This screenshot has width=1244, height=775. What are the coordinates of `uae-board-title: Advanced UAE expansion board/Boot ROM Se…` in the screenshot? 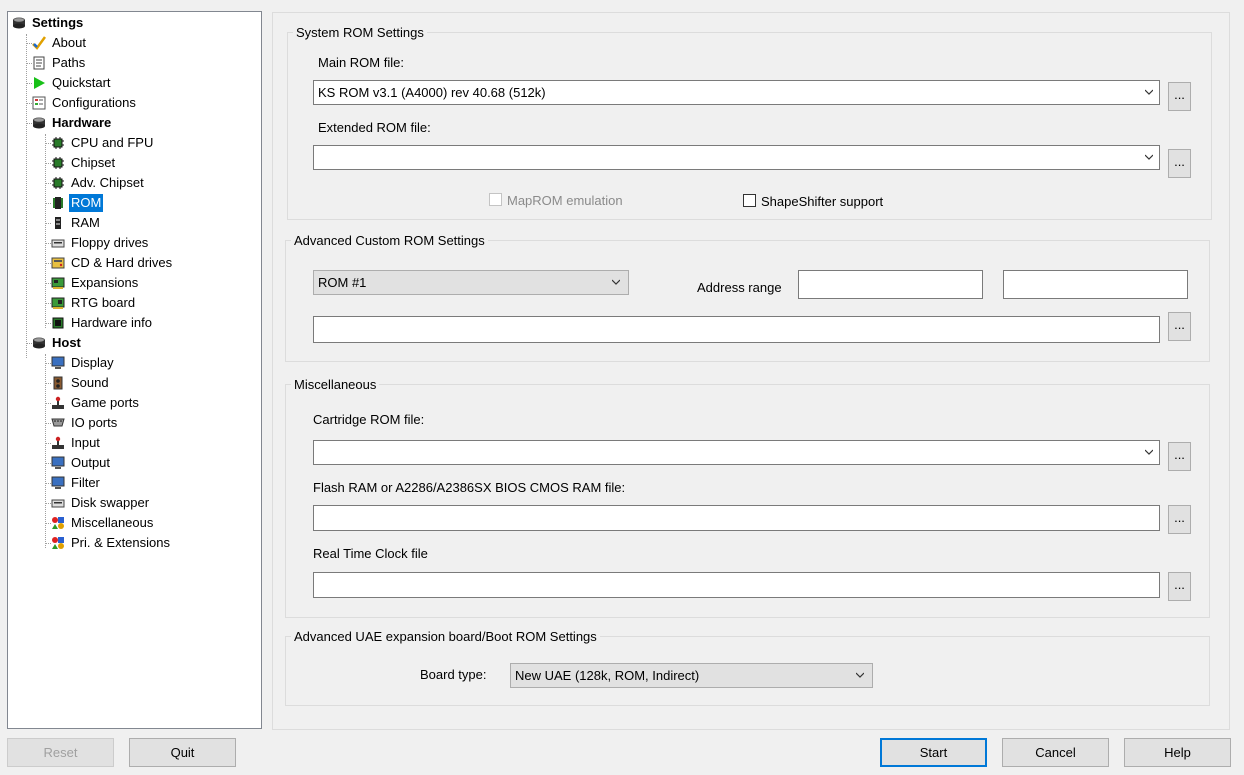 It's located at (445, 636).